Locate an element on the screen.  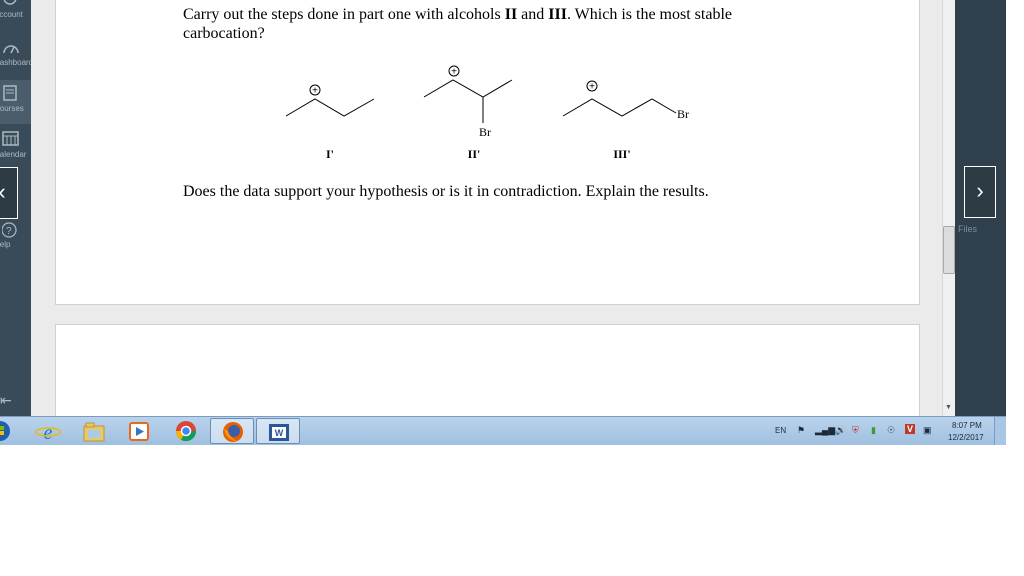
structure-i-bonds is located at coordinates (330, 107).